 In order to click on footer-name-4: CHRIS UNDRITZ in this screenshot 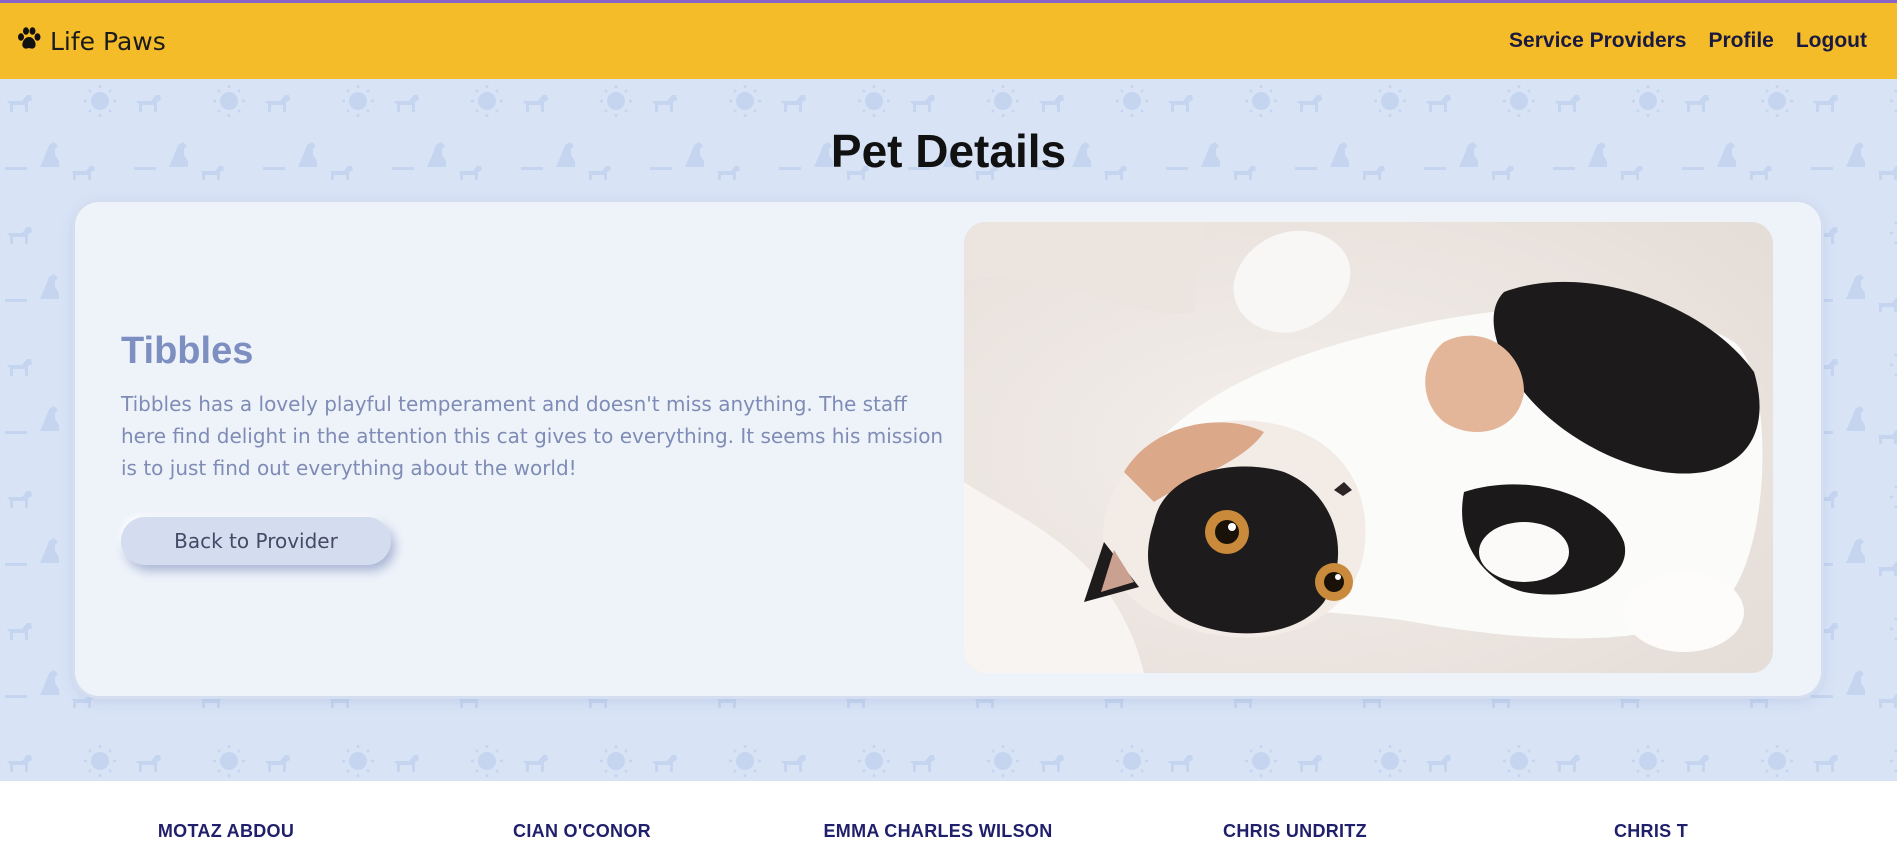, I will do `click(1295, 831)`.